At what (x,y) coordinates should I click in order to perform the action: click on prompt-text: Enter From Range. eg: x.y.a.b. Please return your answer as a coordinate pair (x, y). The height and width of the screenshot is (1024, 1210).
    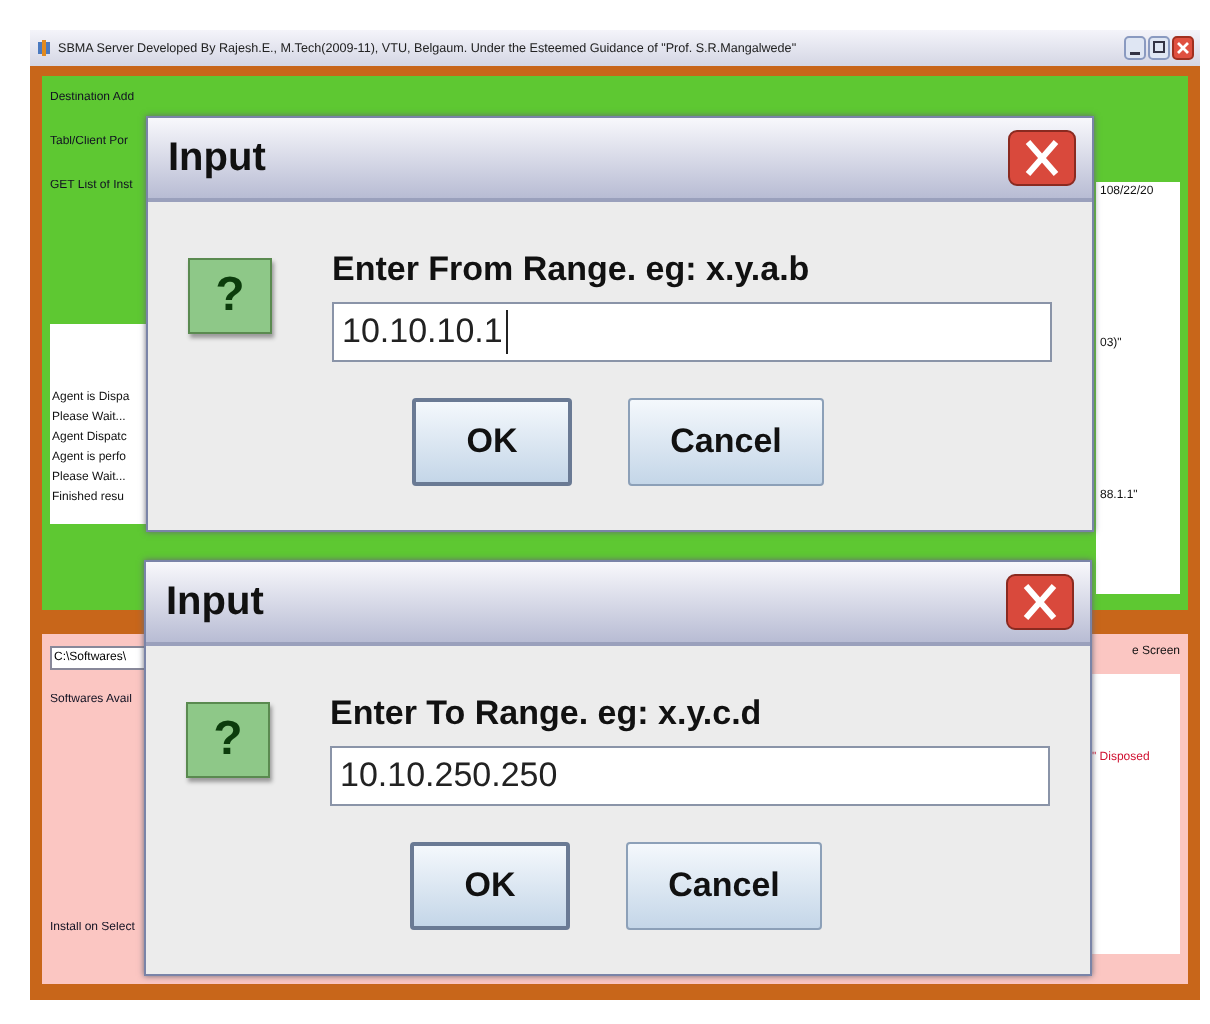
    Looking at the image, I should click on (572, 270).